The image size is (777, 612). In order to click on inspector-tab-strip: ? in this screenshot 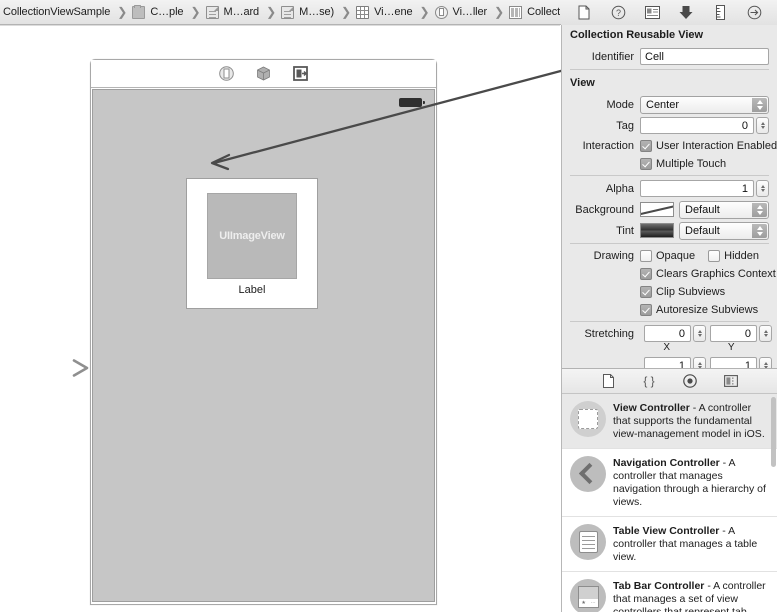, I will do `click(669, 12)`.